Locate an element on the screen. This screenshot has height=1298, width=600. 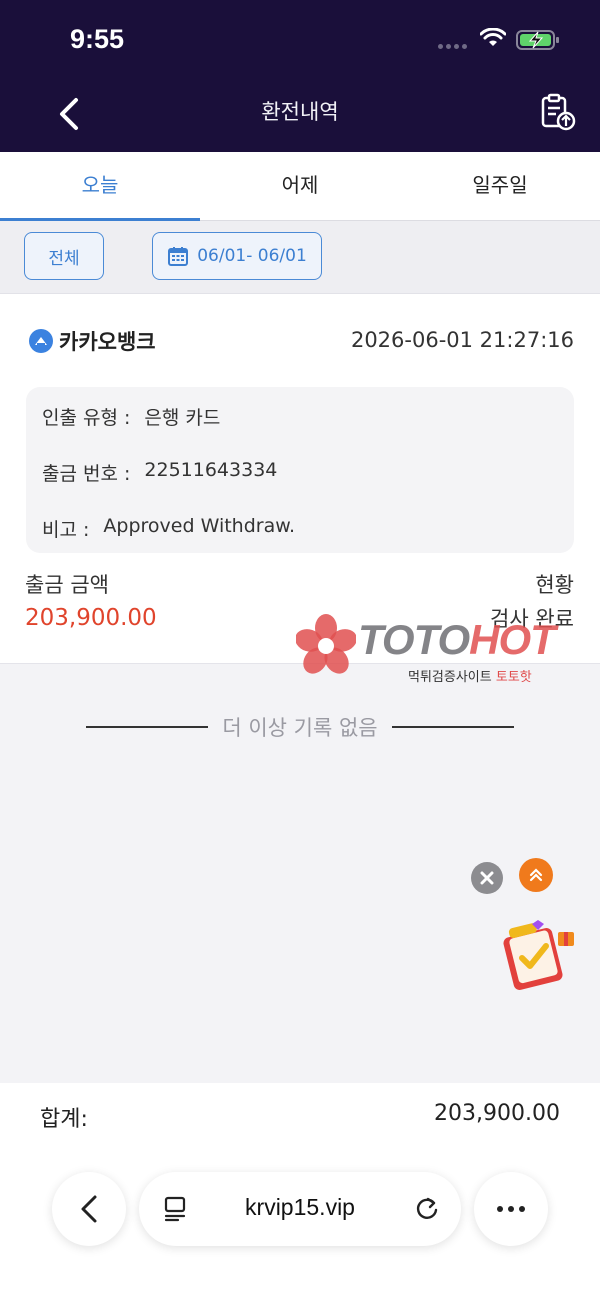
withdraw-type-row: 인출 유형 : 은행 카드 is located at coordinates (131, 416).